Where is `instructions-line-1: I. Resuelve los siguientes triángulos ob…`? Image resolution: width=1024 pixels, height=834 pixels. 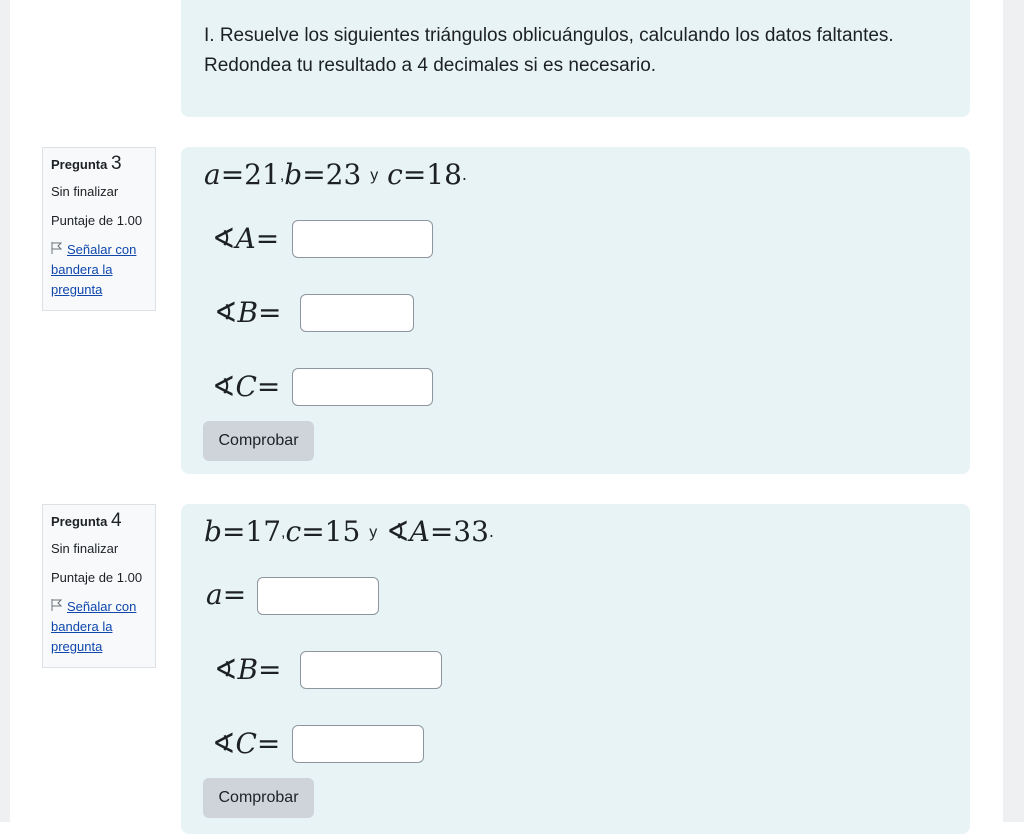 instructions-line-1: I. Resuelve los siguientes triángulos ob… is located at coordinates (549, 35).